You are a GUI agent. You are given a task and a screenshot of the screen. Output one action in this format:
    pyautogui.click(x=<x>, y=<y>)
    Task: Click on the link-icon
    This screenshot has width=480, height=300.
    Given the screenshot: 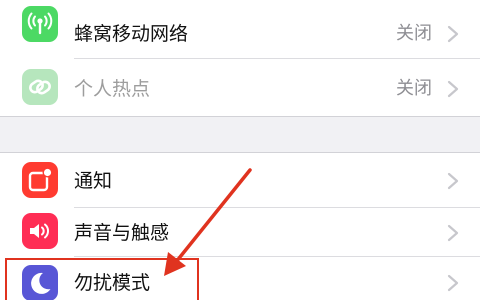 What is the action you would take?
    pyautogui.click(x=40, y=87)
    